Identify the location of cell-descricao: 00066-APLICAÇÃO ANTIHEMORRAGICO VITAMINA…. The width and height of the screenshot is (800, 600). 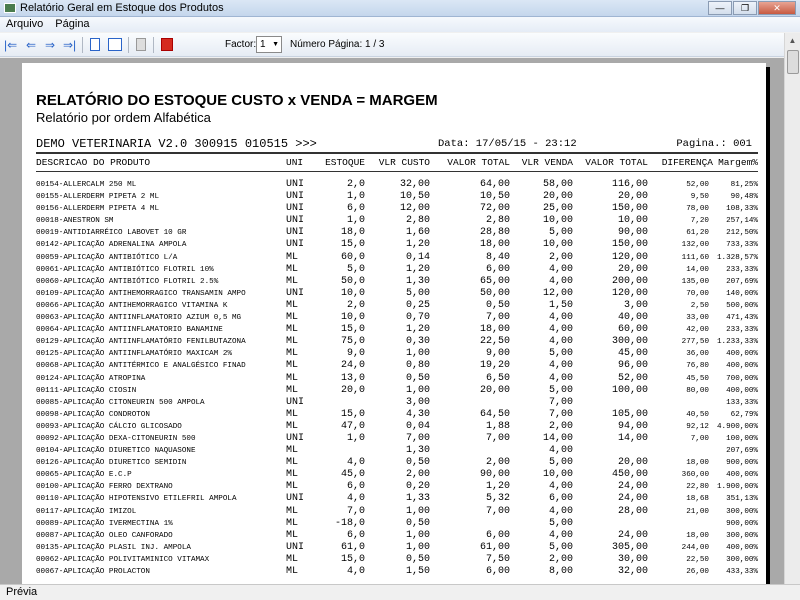
(132, 305).